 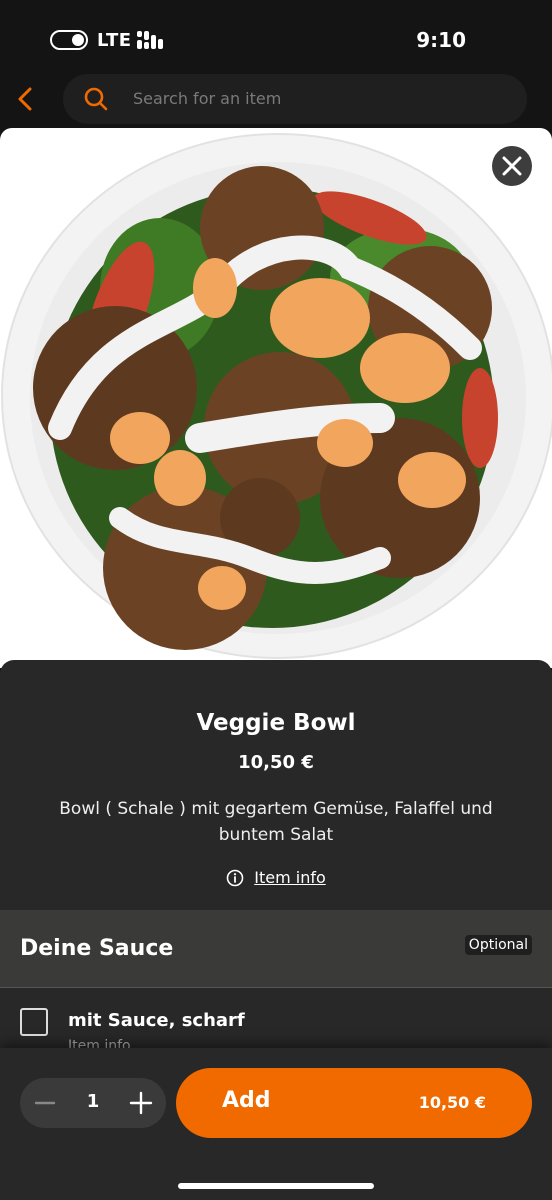 What do you see at coordinates (276, 723) in the screenshot?
I see `item-name: Veggie Bowl` at bounding box center [276, 723].